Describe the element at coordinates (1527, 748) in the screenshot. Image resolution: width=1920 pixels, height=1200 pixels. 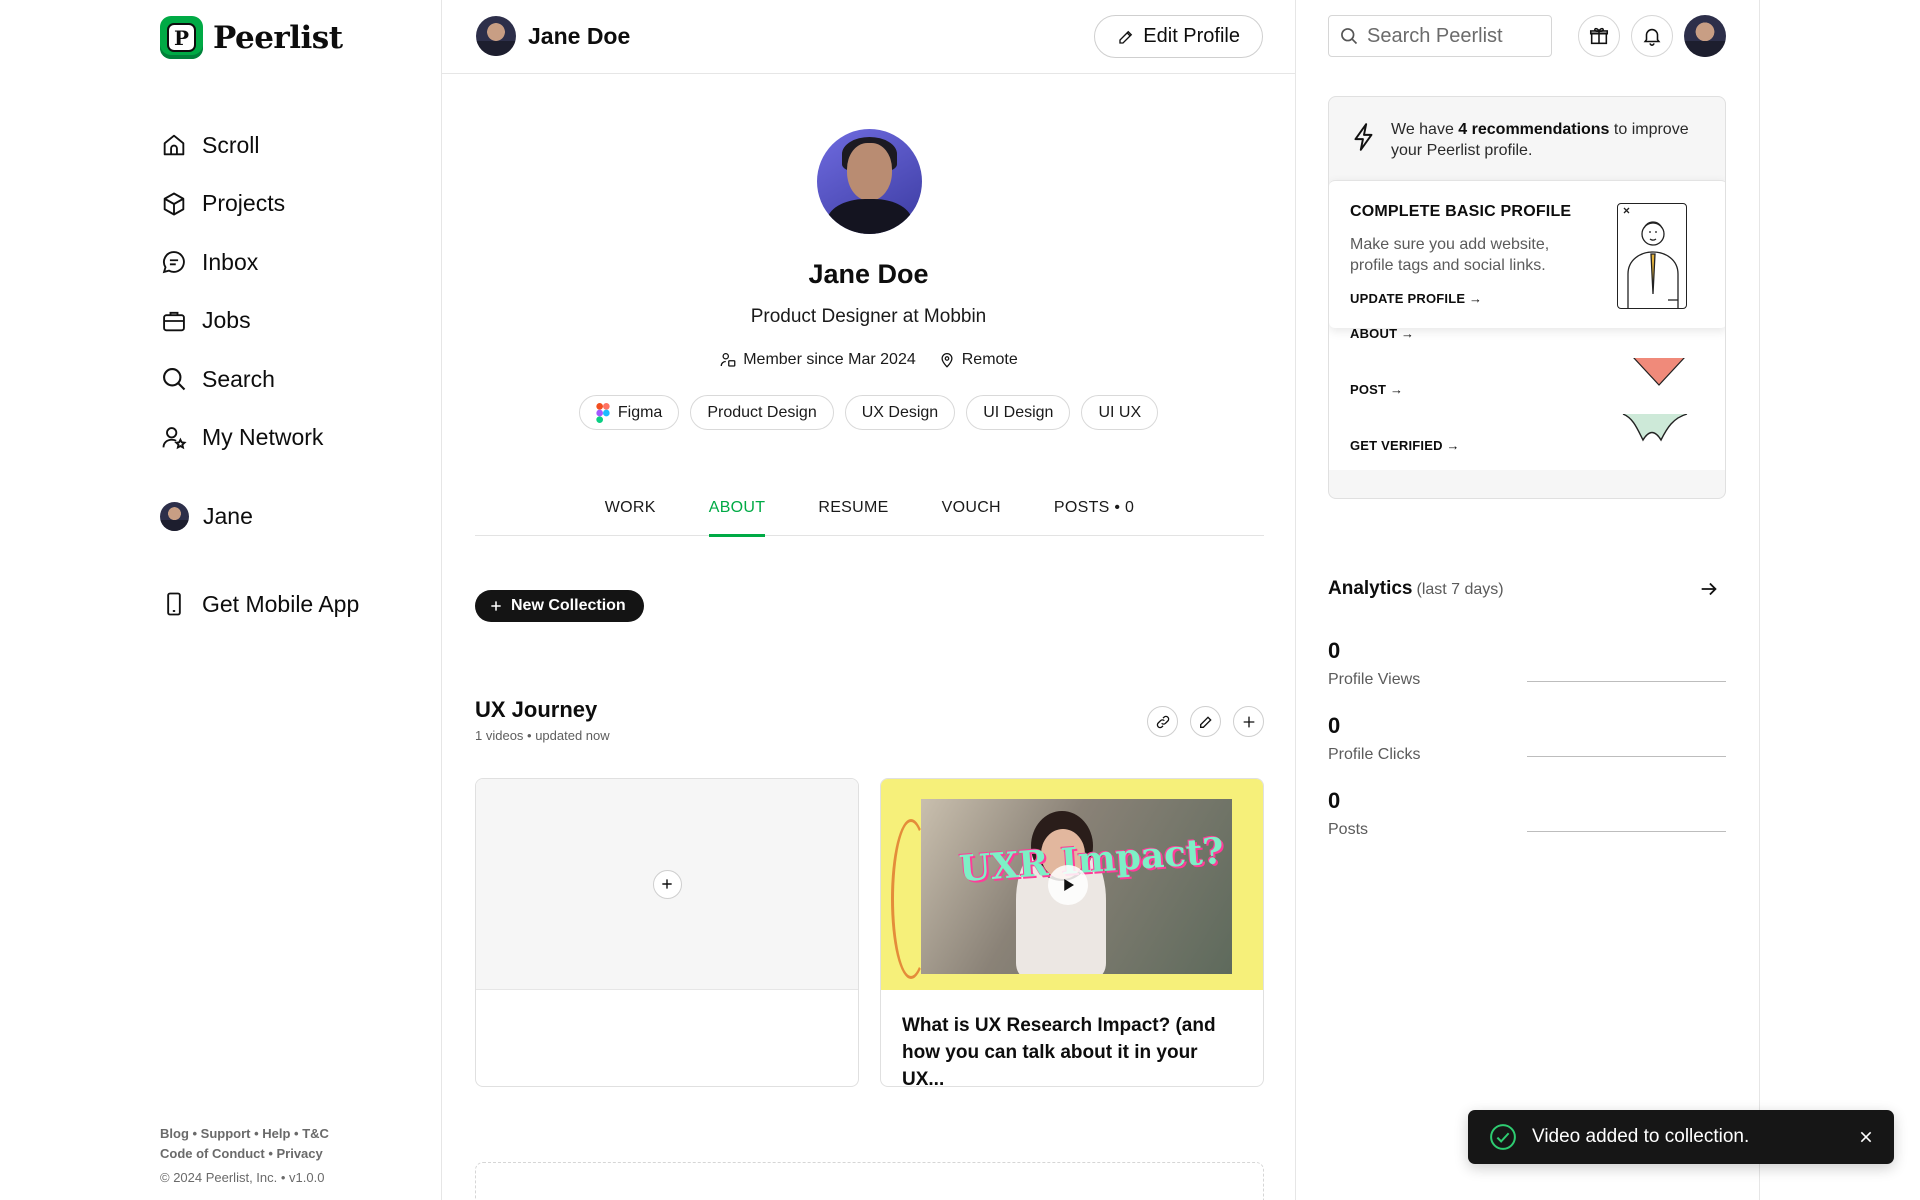
I see `stat-profile-clicks: 0 Profile Clicks` at that location.